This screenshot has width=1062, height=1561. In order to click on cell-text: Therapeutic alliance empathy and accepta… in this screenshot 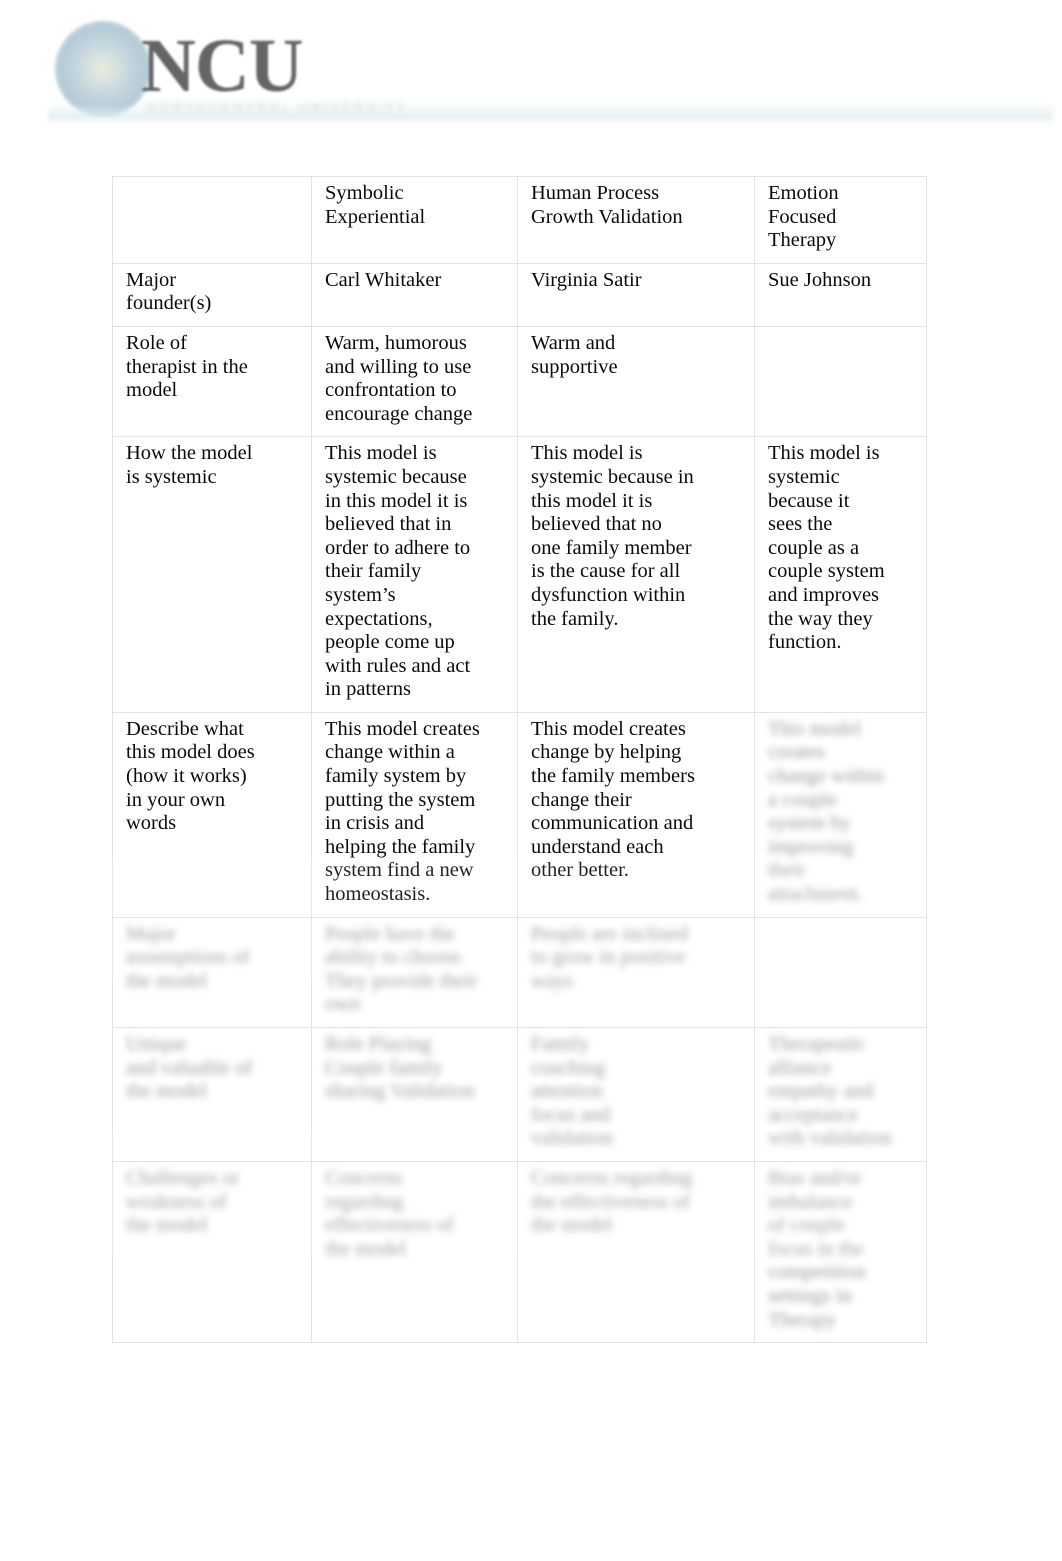, I will do `click(830, 1091)`.